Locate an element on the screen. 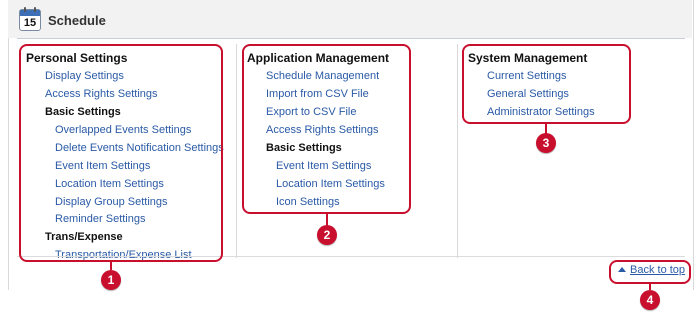 Image resolution: width=700 pixels, height=314 pixels. header-divider is located at coordinates (351, 38).